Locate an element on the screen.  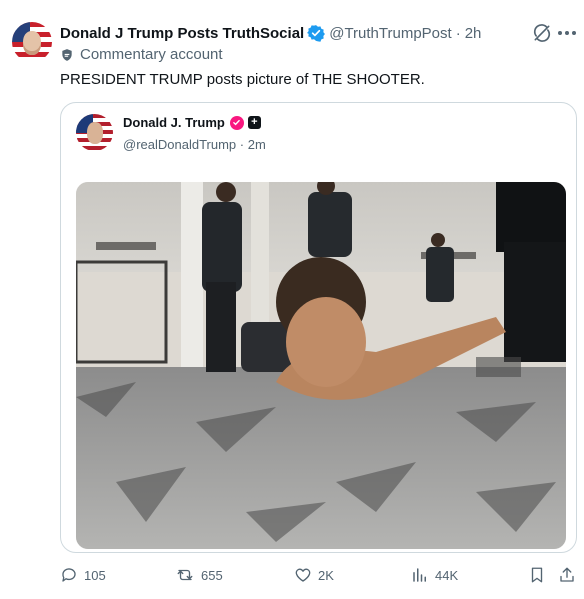
share-icon is located at coordinates (567, 574).